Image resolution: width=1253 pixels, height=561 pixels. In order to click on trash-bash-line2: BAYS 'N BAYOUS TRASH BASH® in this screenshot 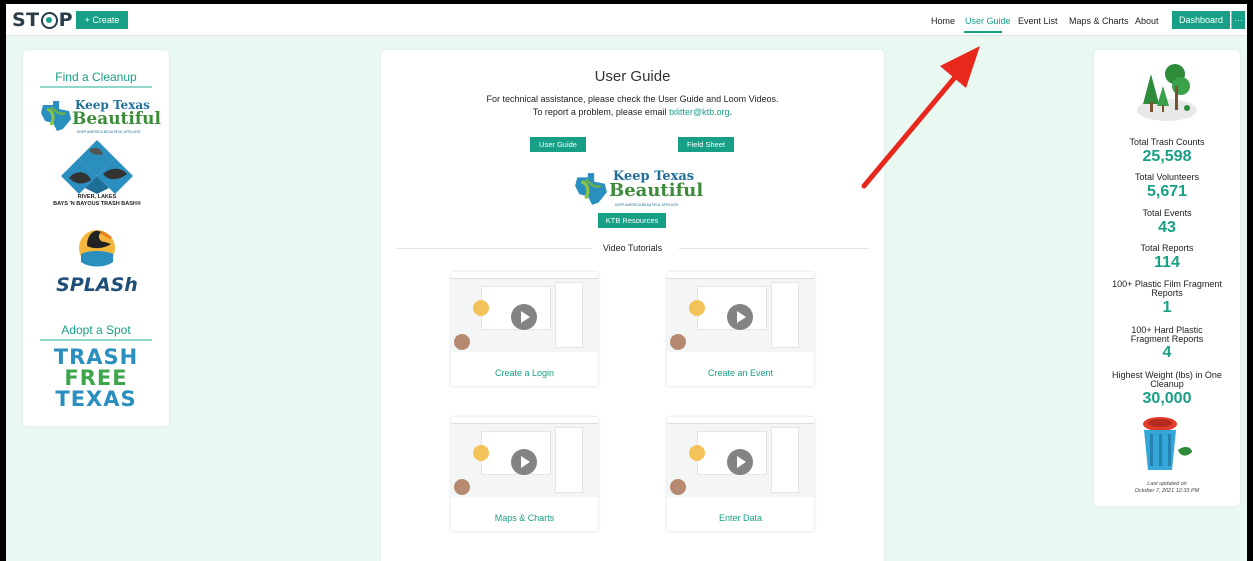, I will do `click(97, 204)`.